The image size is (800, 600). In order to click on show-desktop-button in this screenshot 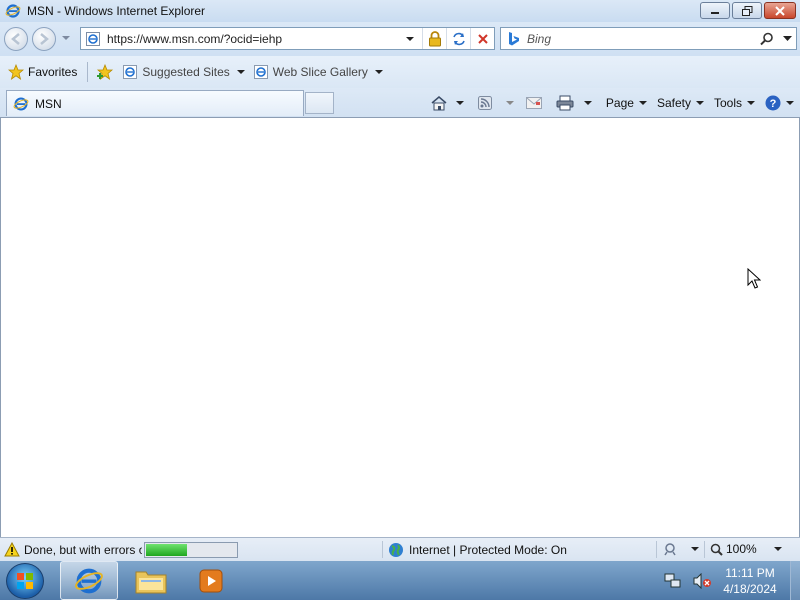, I will do `click(795, 580)`.